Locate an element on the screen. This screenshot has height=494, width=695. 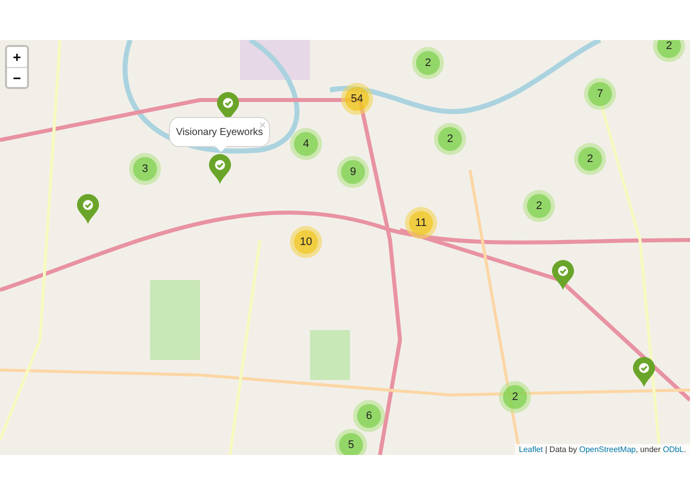
cluster-marker: 7 is located at coordinates (600, 94).